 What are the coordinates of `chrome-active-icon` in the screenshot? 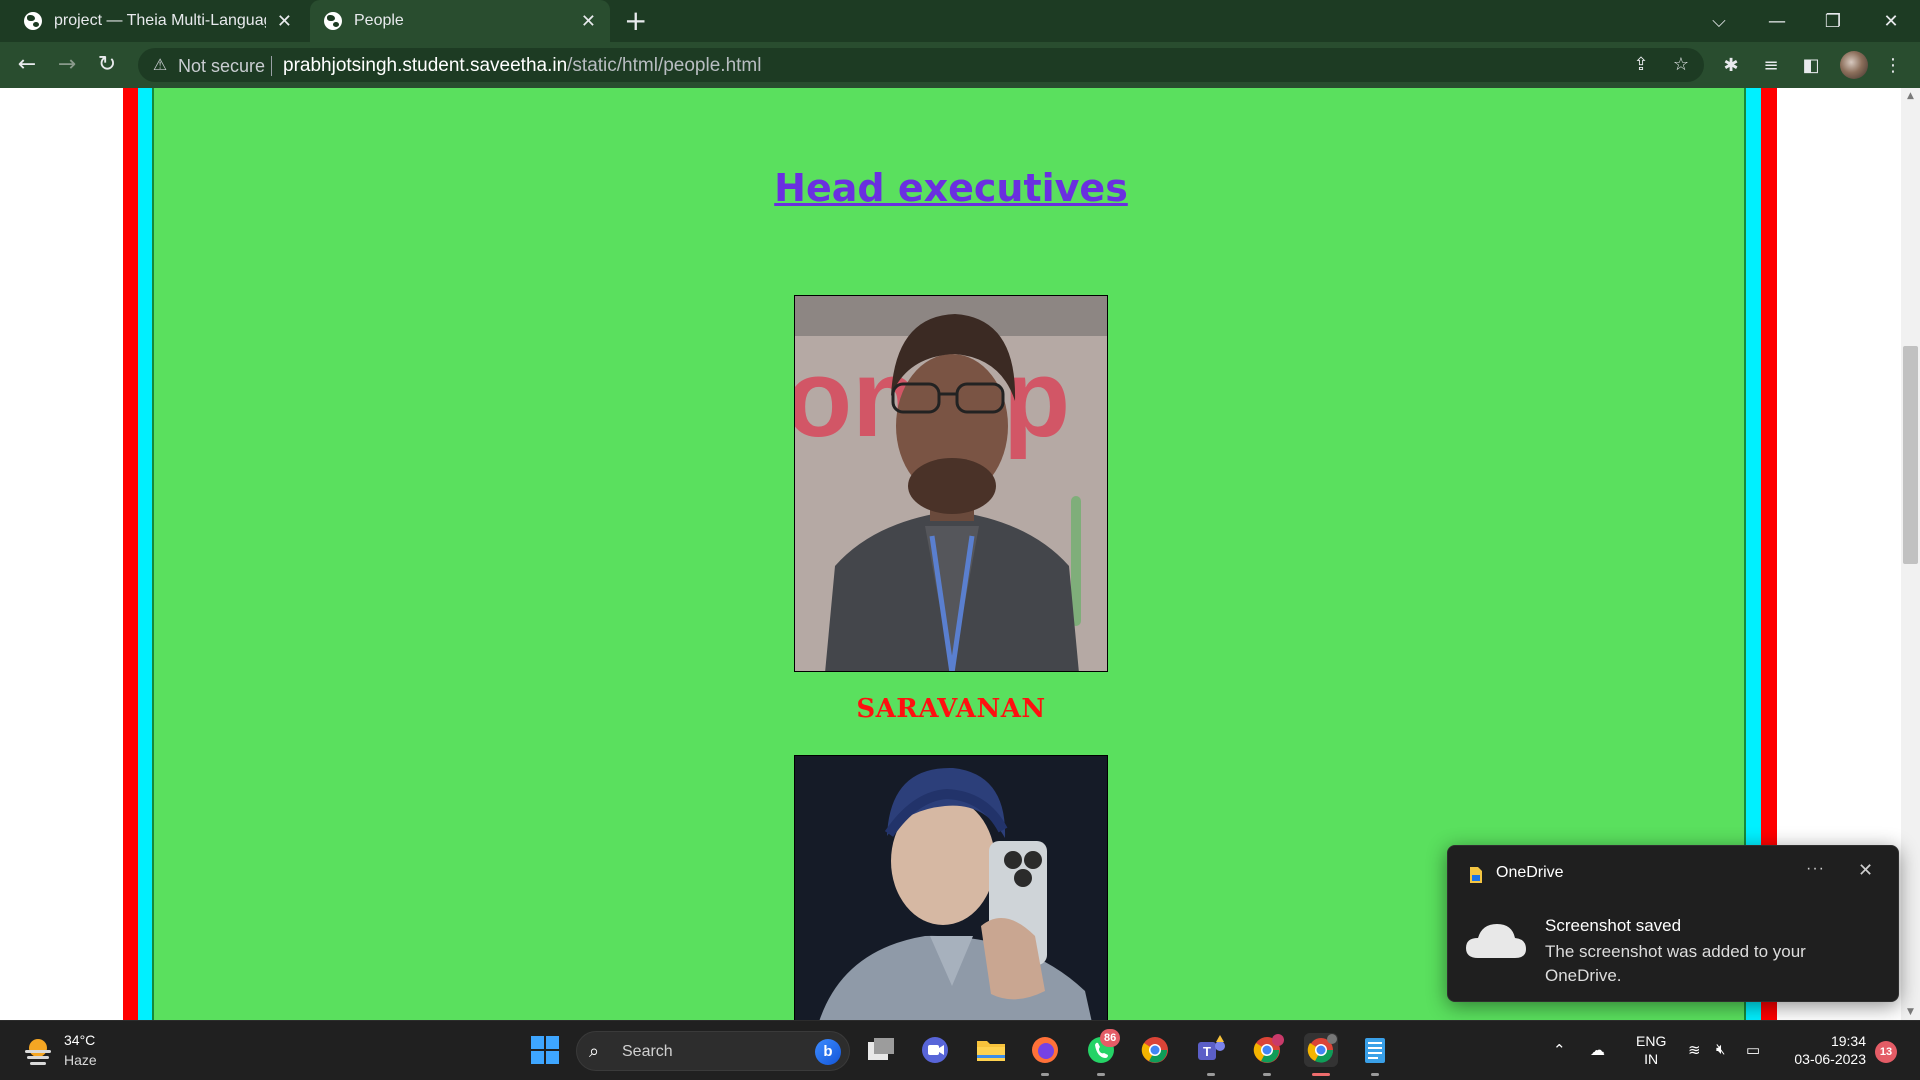 It's located at (1321, 1050).